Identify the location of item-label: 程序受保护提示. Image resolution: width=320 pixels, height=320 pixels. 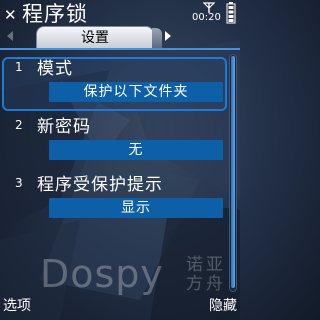
(100, 185).